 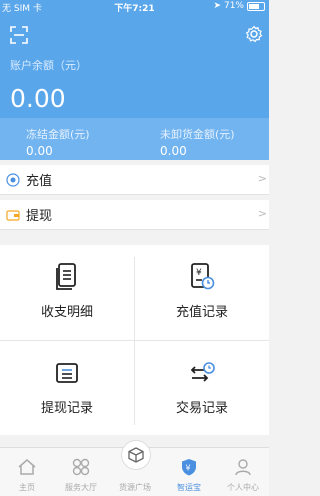 What do you see at coordinates (256, 6) in the screenshot?
I see `battery-icon` at bounding box center [256, 6].